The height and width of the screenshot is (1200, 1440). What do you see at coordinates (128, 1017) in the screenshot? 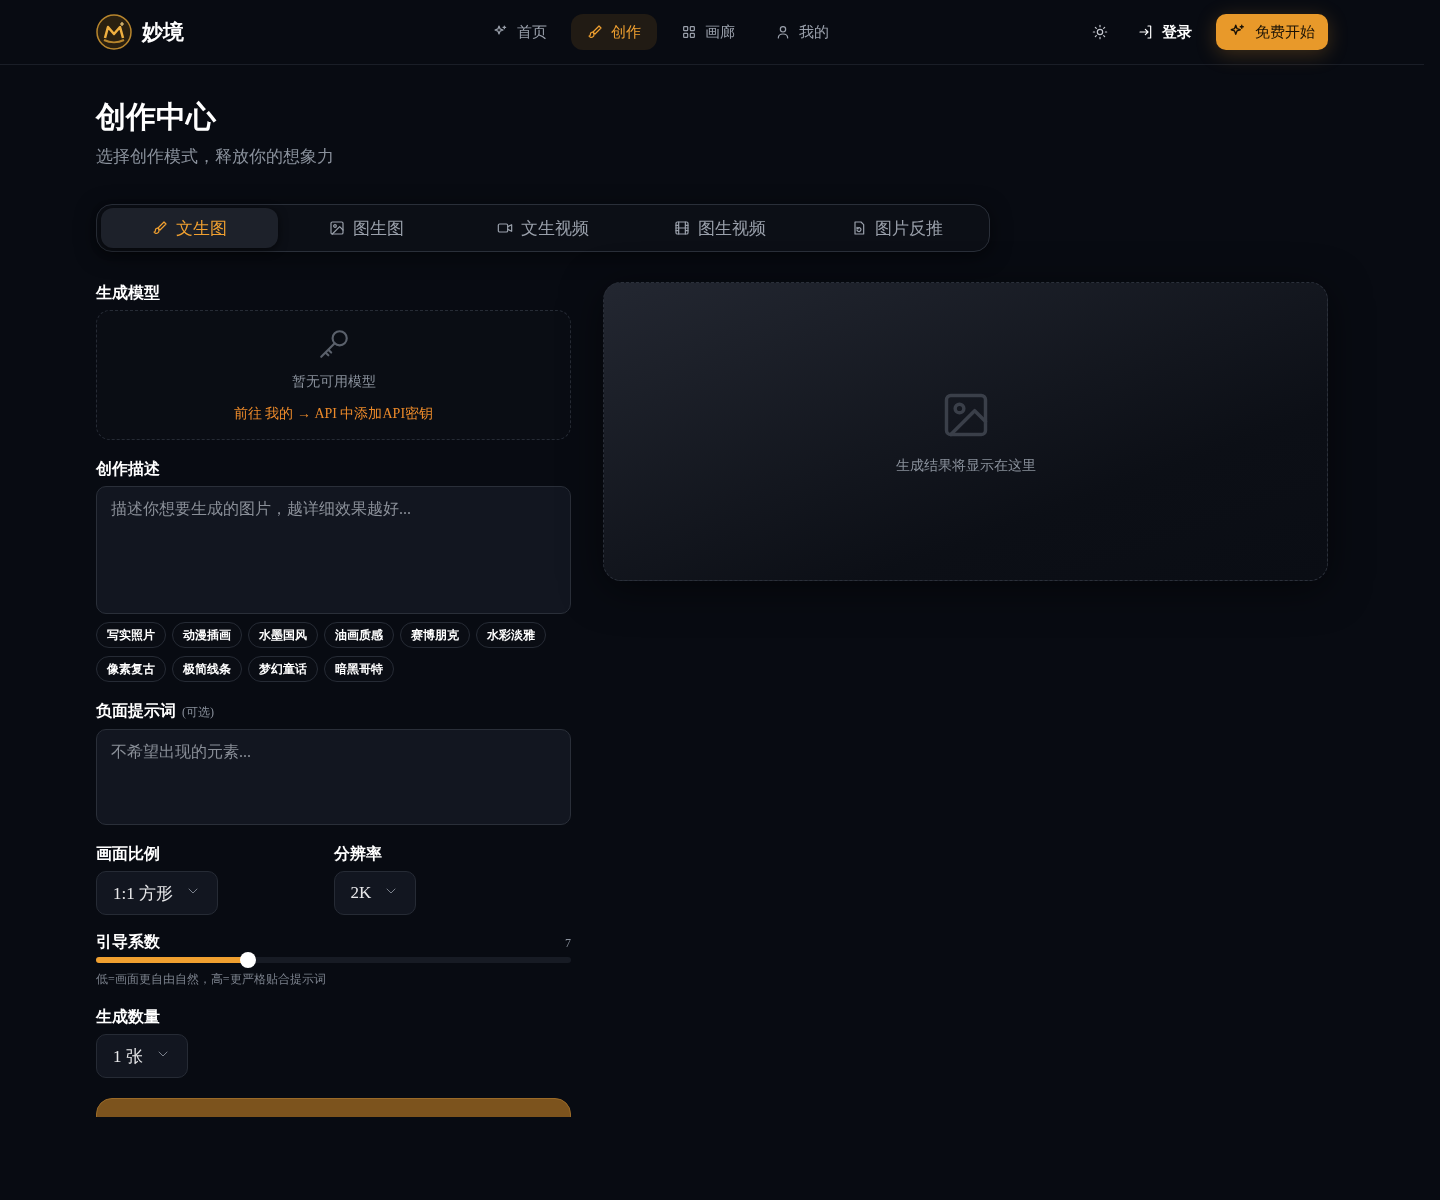
I see `field-label: 生成数量` at bounding box center [128, 1017].